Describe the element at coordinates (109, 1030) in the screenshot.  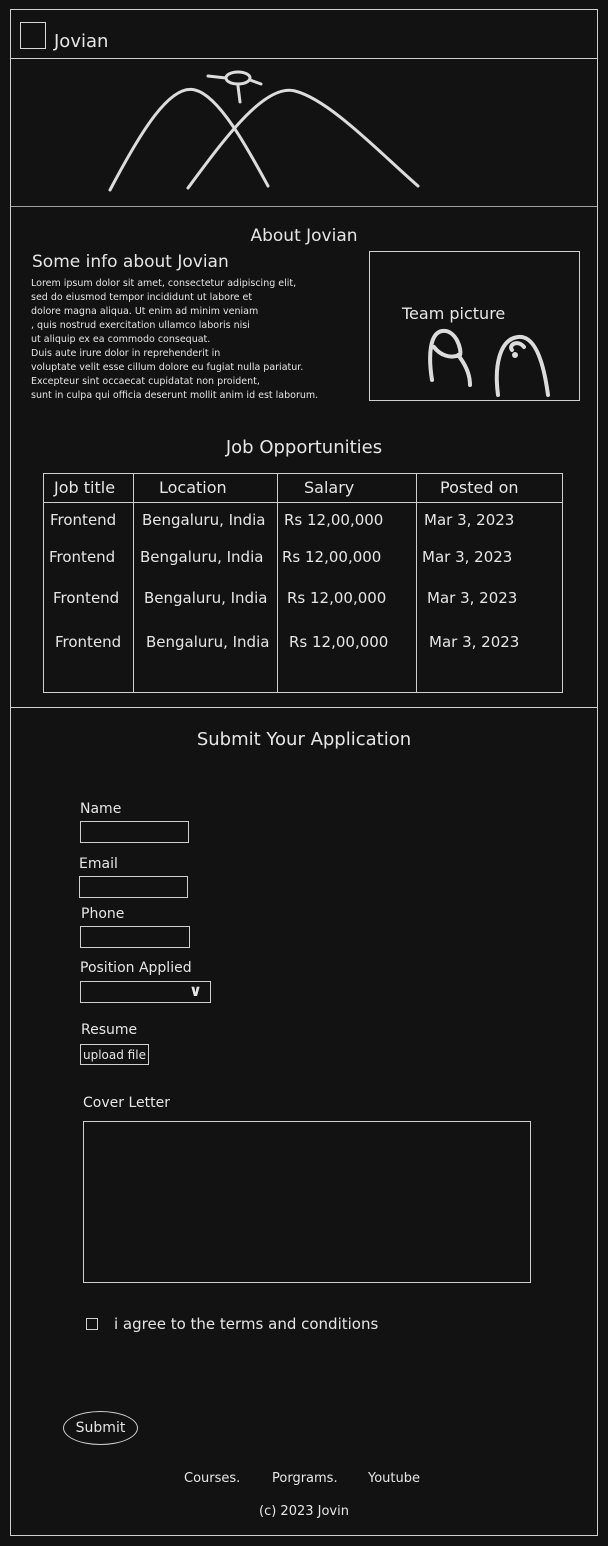
I see `resume-label: Resume` at that location.